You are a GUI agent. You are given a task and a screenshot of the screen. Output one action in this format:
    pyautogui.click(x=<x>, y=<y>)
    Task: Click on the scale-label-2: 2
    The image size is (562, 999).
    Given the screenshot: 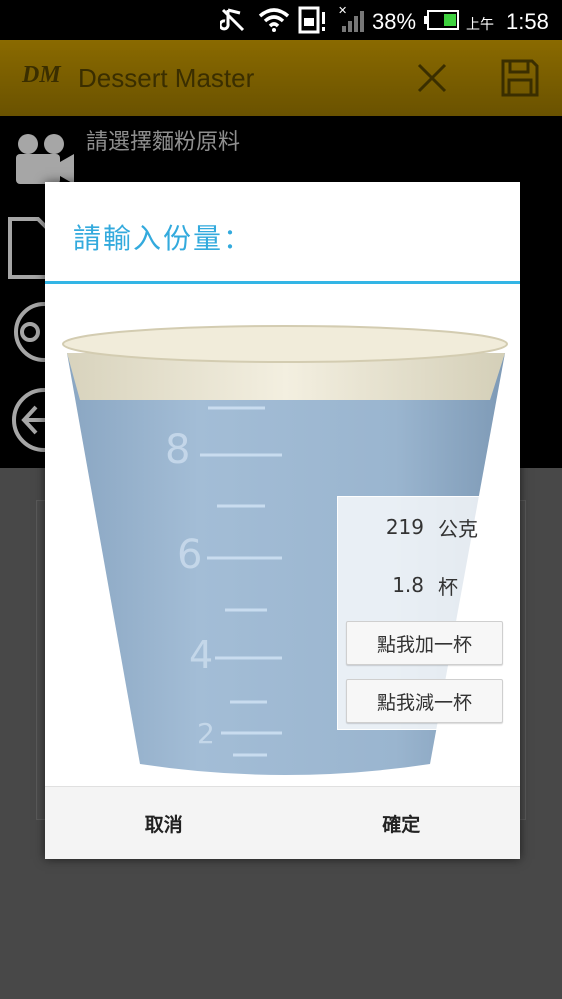 What is the action you would take?
    pyautogui.click(x=206, y=733)
    